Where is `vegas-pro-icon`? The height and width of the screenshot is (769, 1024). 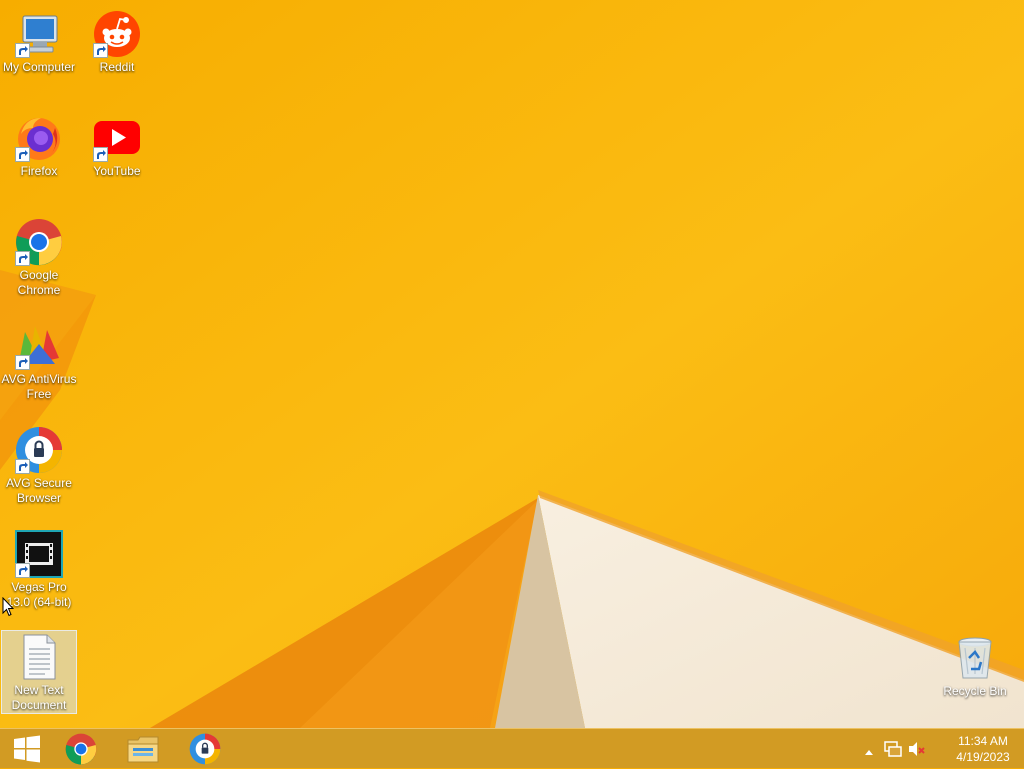 vegas-pro-icon is located at coordinates (39, 554).